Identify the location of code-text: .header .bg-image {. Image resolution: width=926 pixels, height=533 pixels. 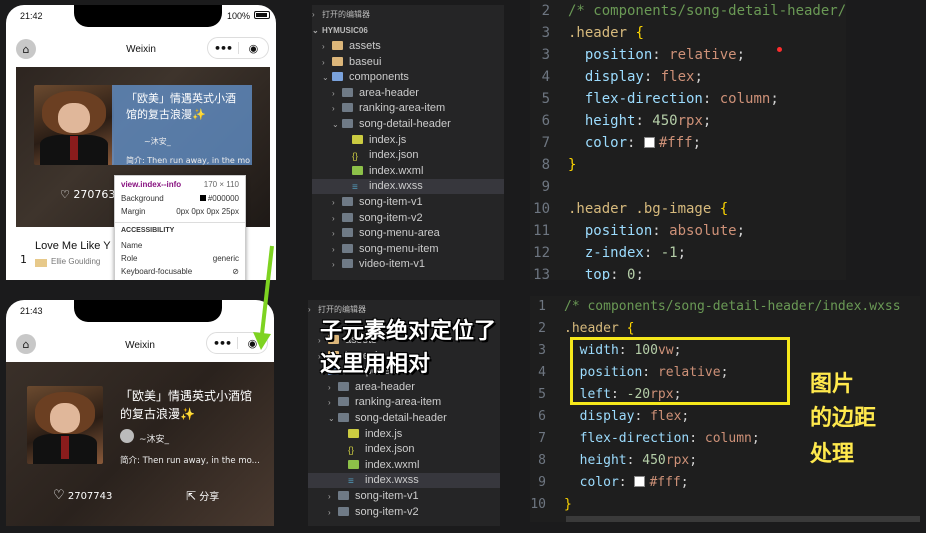
(648, 209).